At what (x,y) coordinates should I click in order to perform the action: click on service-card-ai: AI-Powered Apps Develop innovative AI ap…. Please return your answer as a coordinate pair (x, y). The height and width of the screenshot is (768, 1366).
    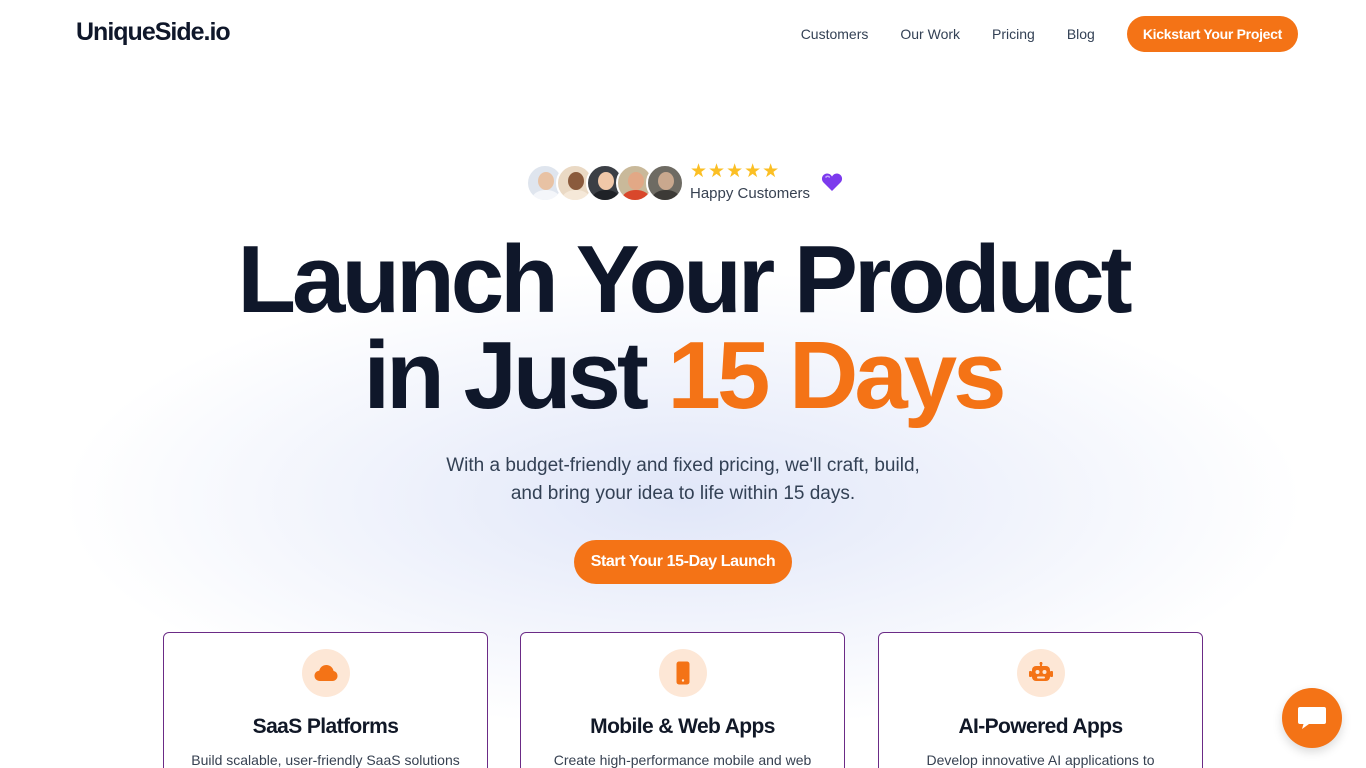
    Looking at the image, I should click on (1040, 700).